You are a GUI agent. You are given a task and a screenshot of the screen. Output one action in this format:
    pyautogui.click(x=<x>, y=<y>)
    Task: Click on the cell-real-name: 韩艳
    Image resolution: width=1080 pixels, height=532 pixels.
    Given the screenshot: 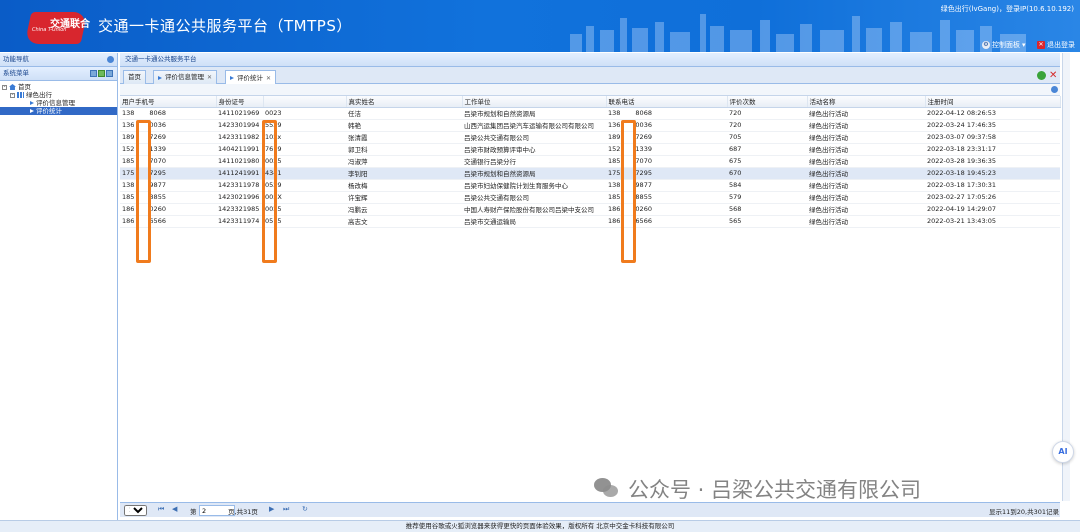 What is the action you would take?
    pyautogui.click(x=404, y=125)
    